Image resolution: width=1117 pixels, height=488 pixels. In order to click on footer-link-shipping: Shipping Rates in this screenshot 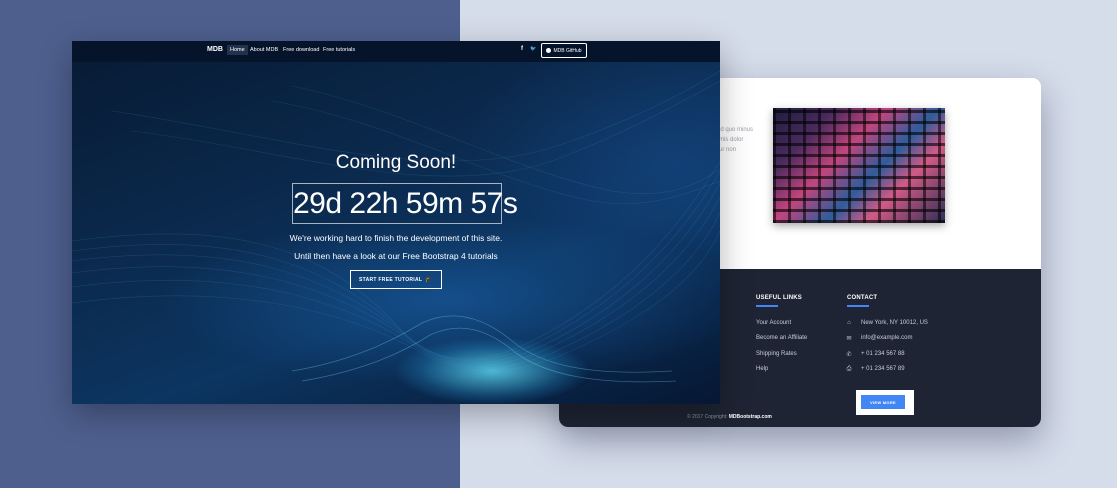, I will do `click(776, 354)`.